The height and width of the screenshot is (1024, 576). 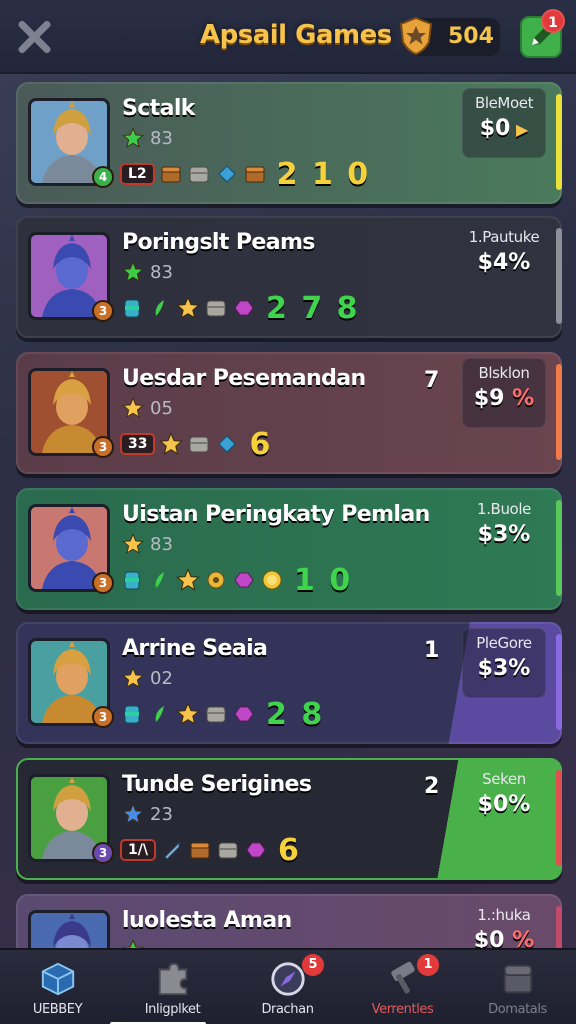 I want to click on nav-tab-verrentles: Verrentles 1, so click(x=402, y=987).